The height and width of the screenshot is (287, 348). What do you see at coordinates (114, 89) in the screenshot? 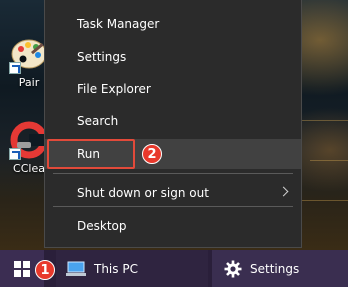
I see `menu-item-label: File Explorer` at bounding box center [114, 89].